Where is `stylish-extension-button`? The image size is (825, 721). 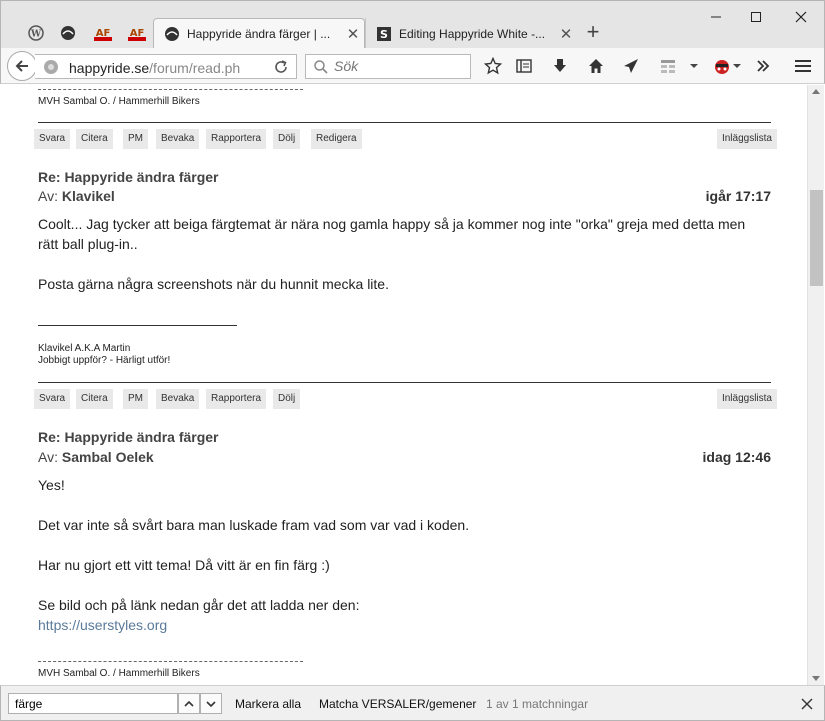
stylish-extension-button is located at coordinates (722, 66).